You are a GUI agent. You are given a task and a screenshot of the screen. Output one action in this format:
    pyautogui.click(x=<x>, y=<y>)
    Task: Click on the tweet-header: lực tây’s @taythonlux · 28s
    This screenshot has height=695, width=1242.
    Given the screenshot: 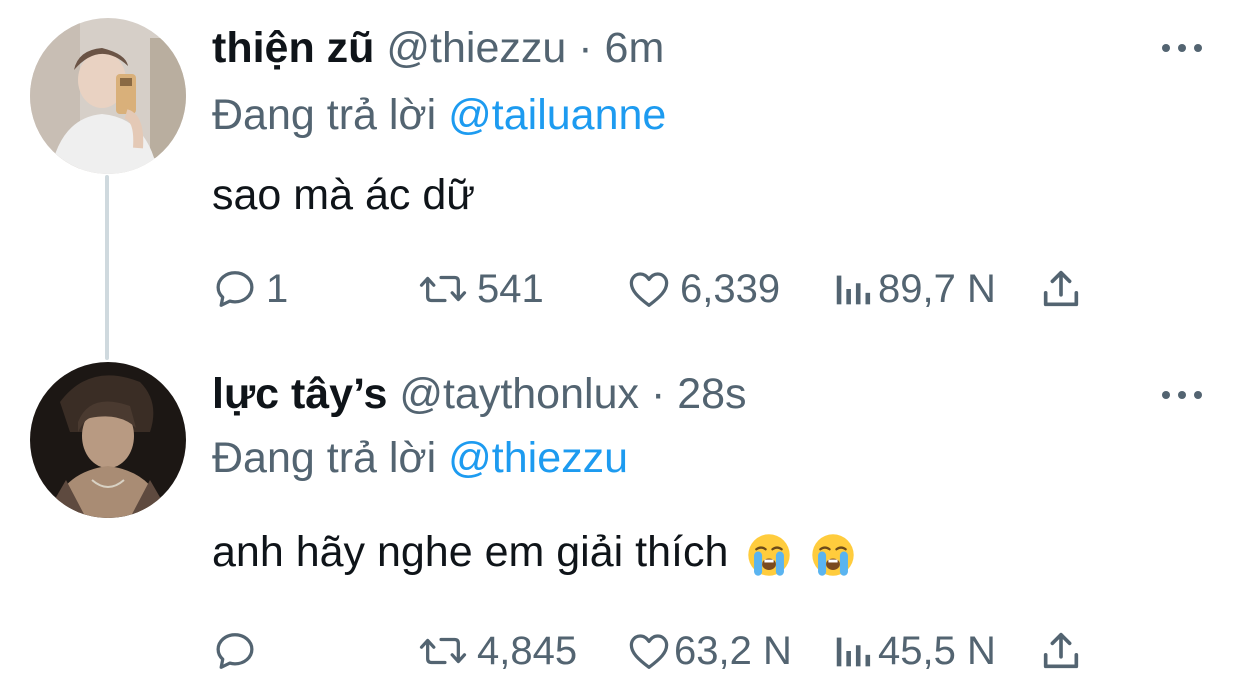 What is the action you would take?
    pyautogui.click(x=479, y=394)
    